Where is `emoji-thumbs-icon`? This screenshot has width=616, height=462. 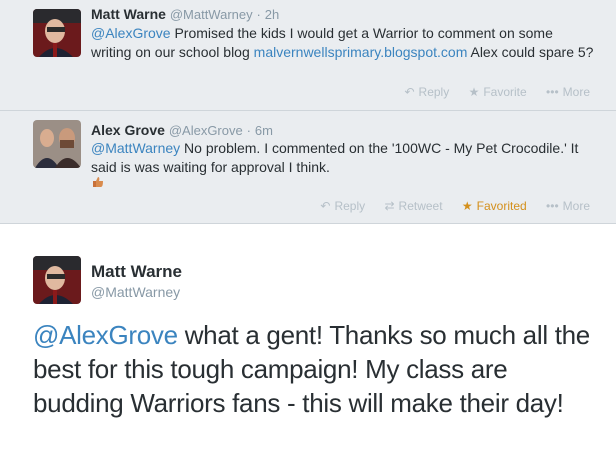
emoji-thumbs-icon is located at coordinates (98, 181).